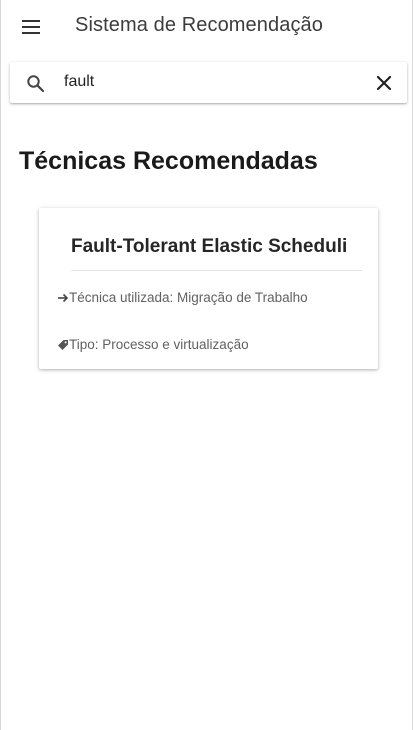  What do you see at coordinates (214, 82) in the screenshot?
I see `search-input` at bounding box center [214, 82].